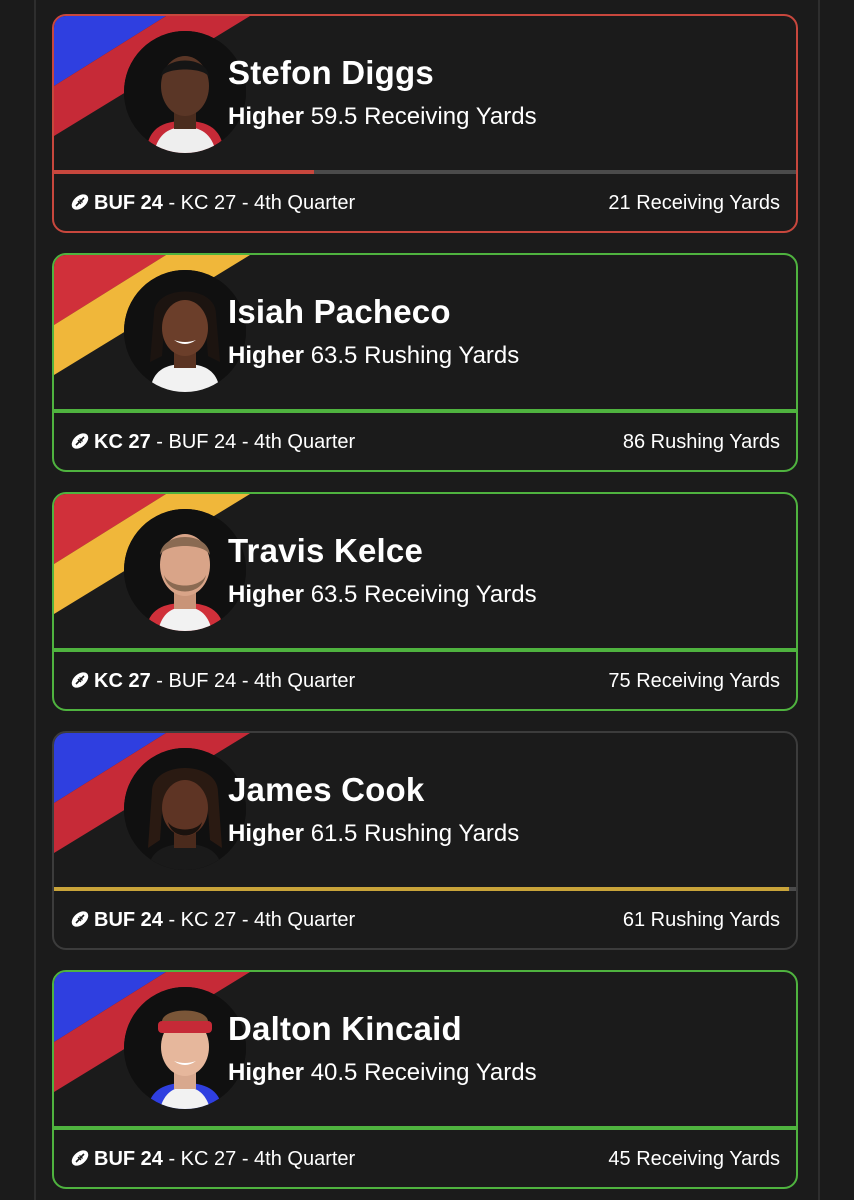  What do you see at coordinates (425, 334) in the screenshot?
I see `pick-card-header: Isiah Pacheco Higher 63.5 Rushing Yards` at bounding box center [425, 334].